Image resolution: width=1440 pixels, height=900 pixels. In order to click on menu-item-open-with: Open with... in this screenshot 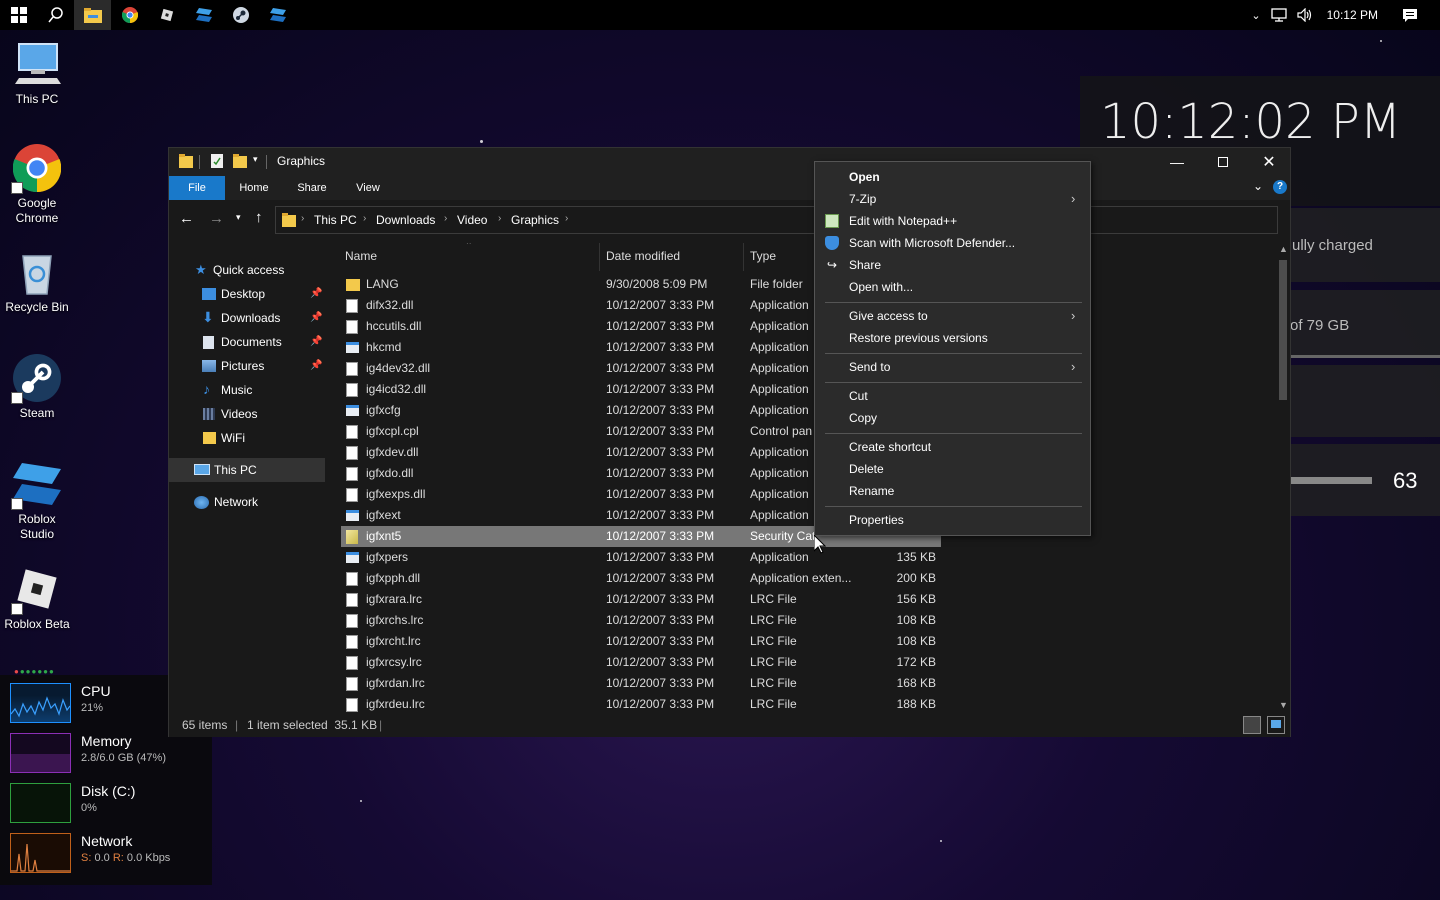, I will do `click(952, 287)`.